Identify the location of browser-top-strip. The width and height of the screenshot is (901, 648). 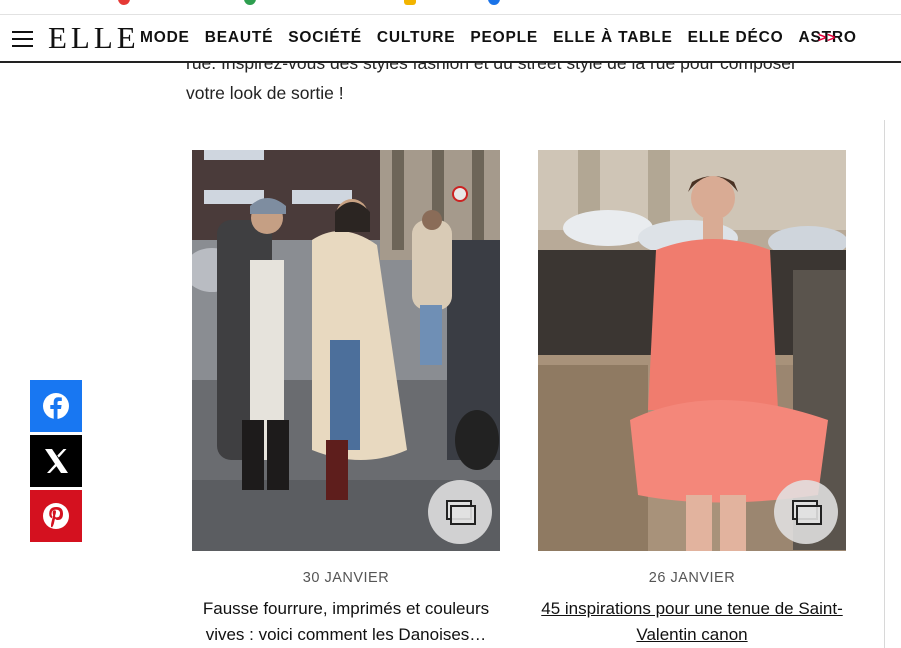
(450, 7).